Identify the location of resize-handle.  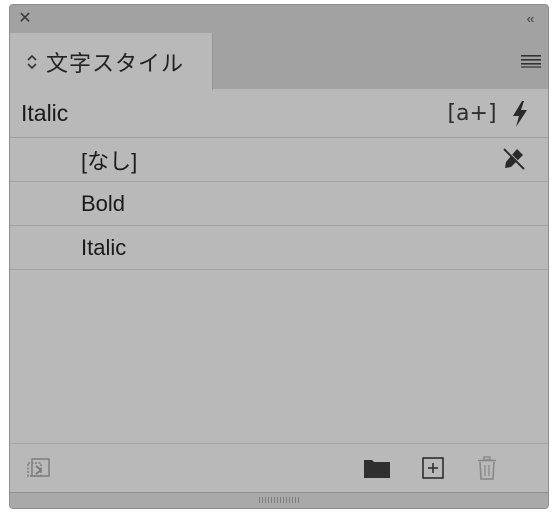
(279, 500).